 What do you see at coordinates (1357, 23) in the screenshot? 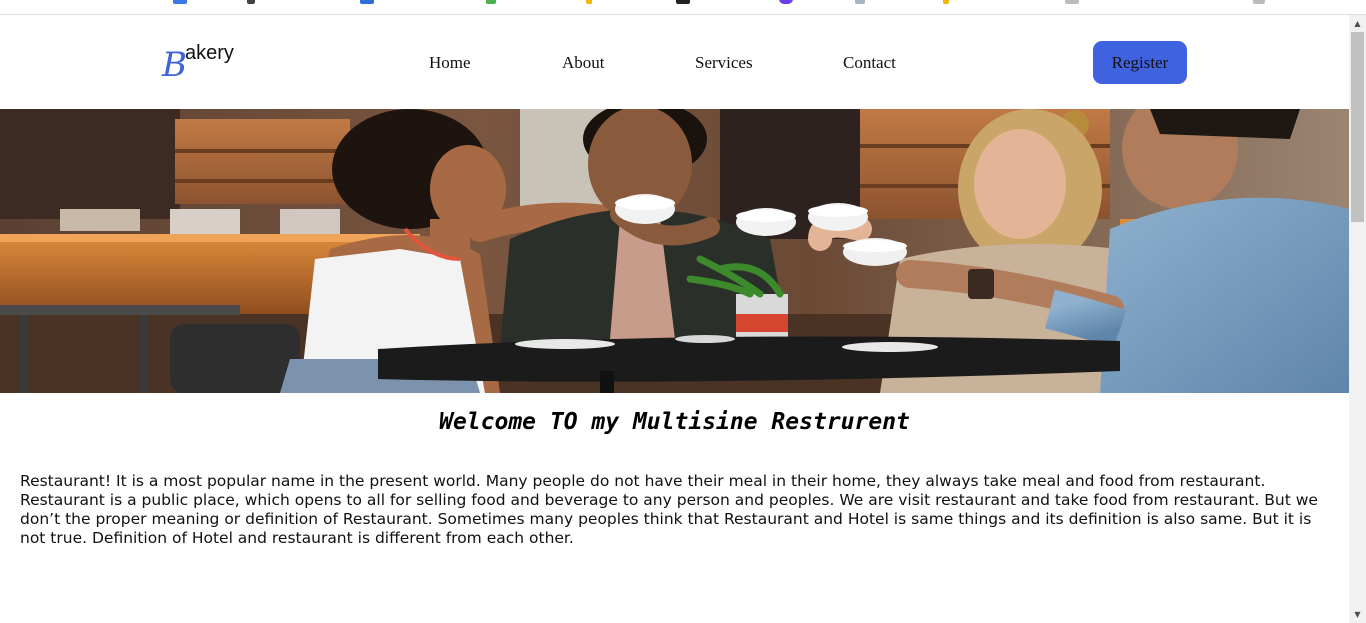
I see `scroll-up-arrow-icon: ▲` at bounding box center [1357, 23].